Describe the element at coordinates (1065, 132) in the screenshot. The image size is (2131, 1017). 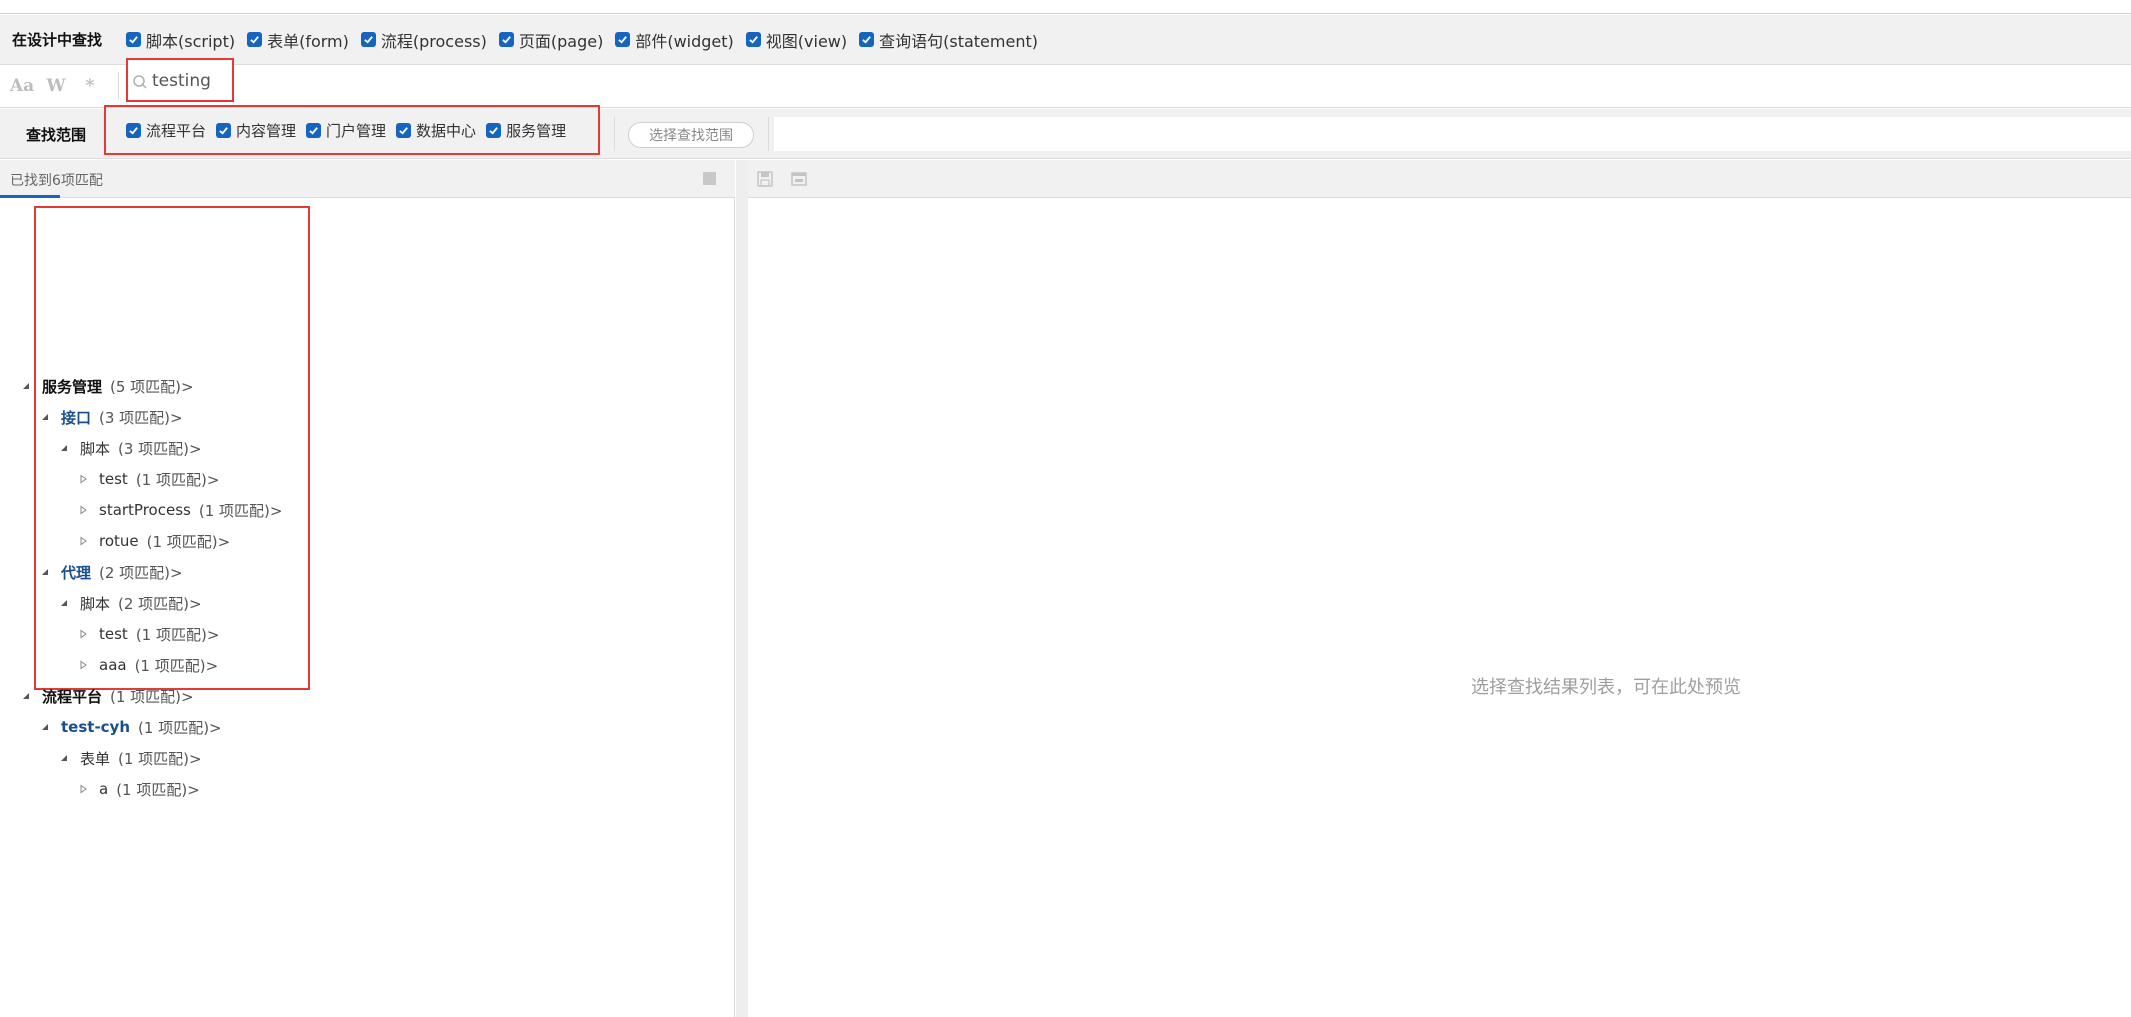
I see `search-scope-bar: 查找范围 流程平台 内容管理 门户管理 数据中心 服务管理 选择查找范围` at that location.